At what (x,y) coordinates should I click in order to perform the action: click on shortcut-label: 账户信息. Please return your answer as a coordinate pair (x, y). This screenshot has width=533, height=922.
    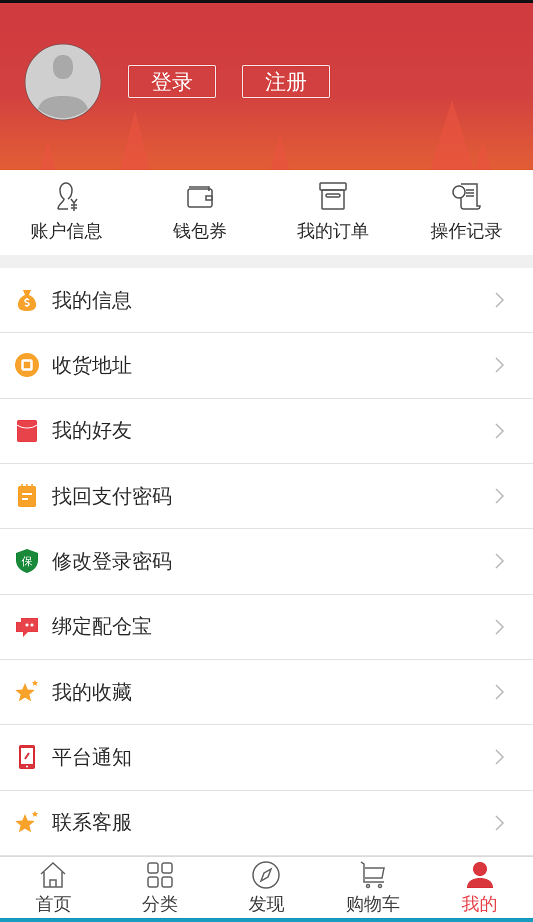
    Looking at the image, I should click on (66, 230).